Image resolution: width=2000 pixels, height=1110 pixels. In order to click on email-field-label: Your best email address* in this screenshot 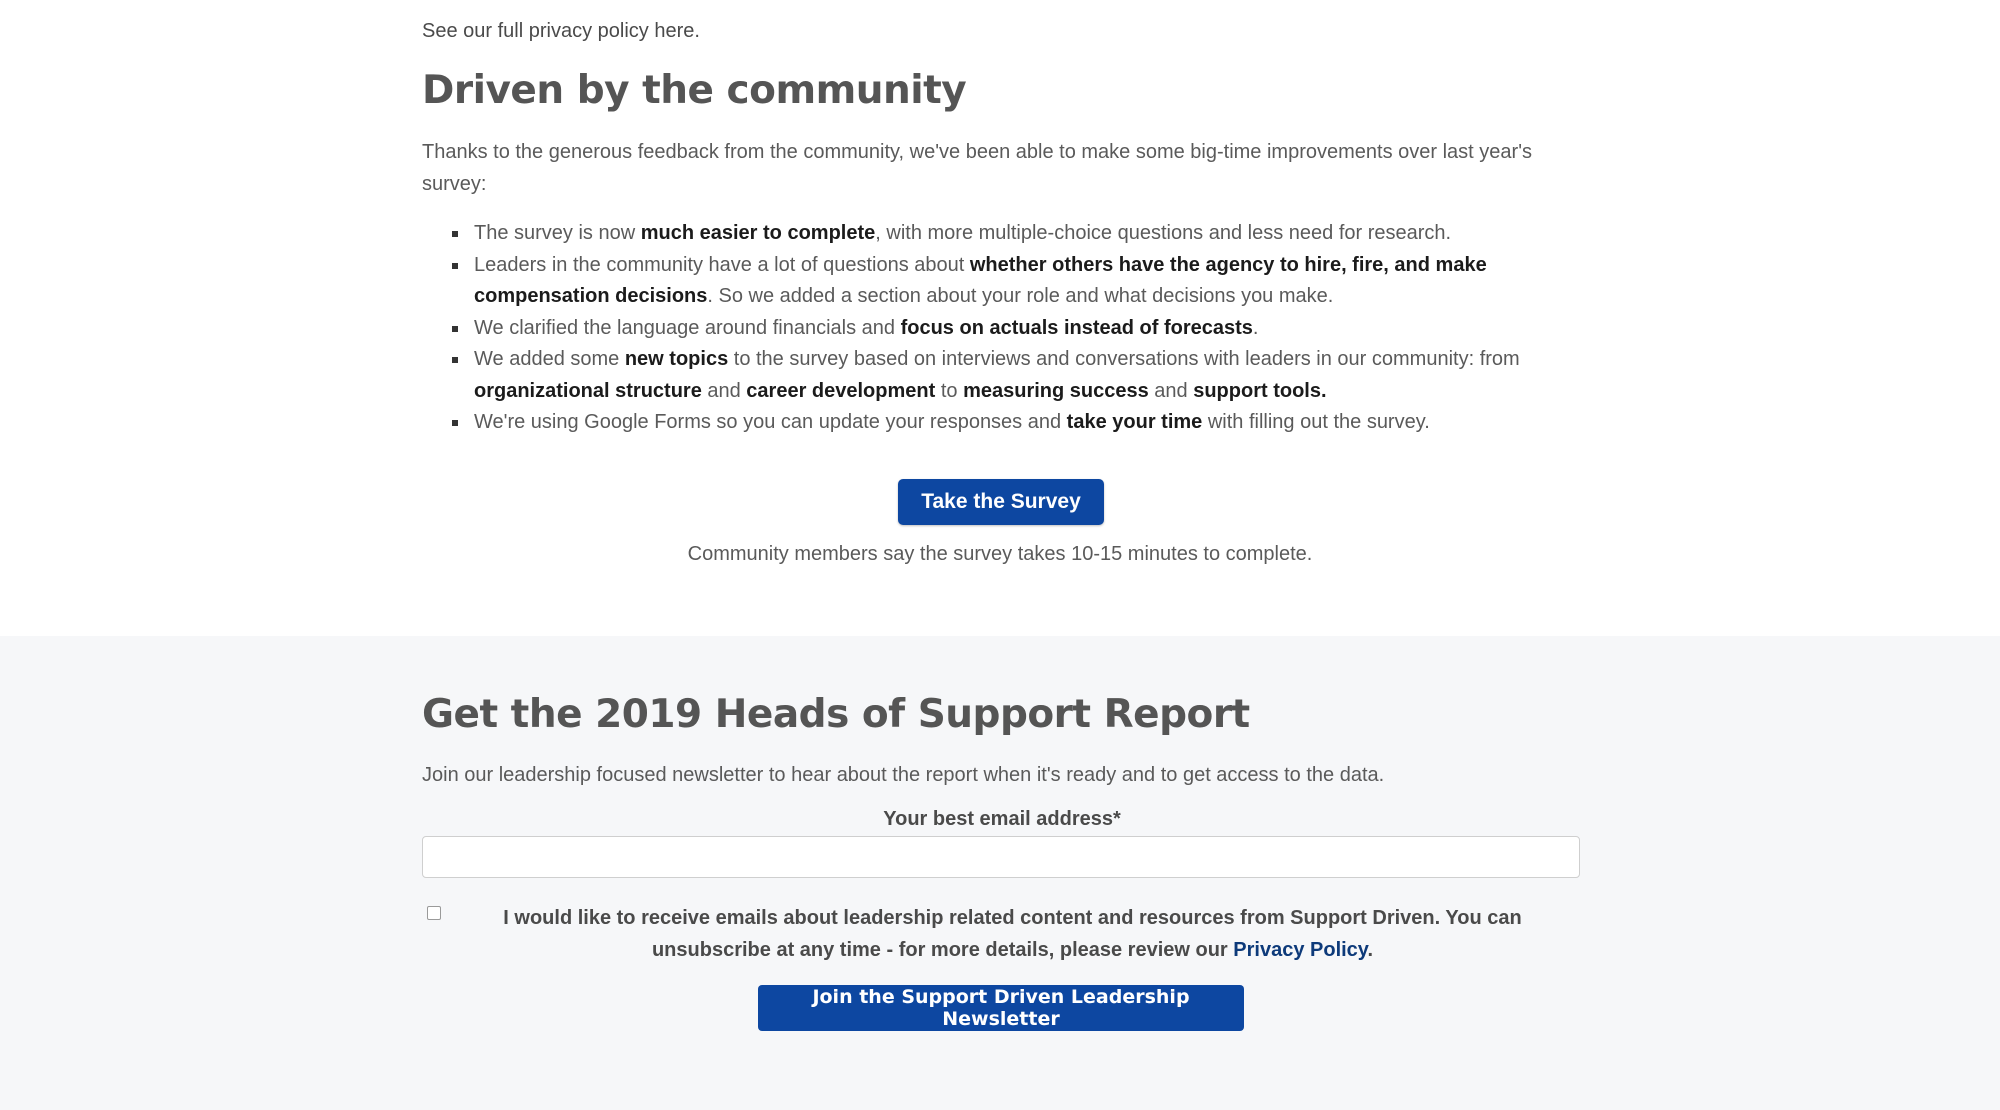, I will do `click(1002, 819)`.